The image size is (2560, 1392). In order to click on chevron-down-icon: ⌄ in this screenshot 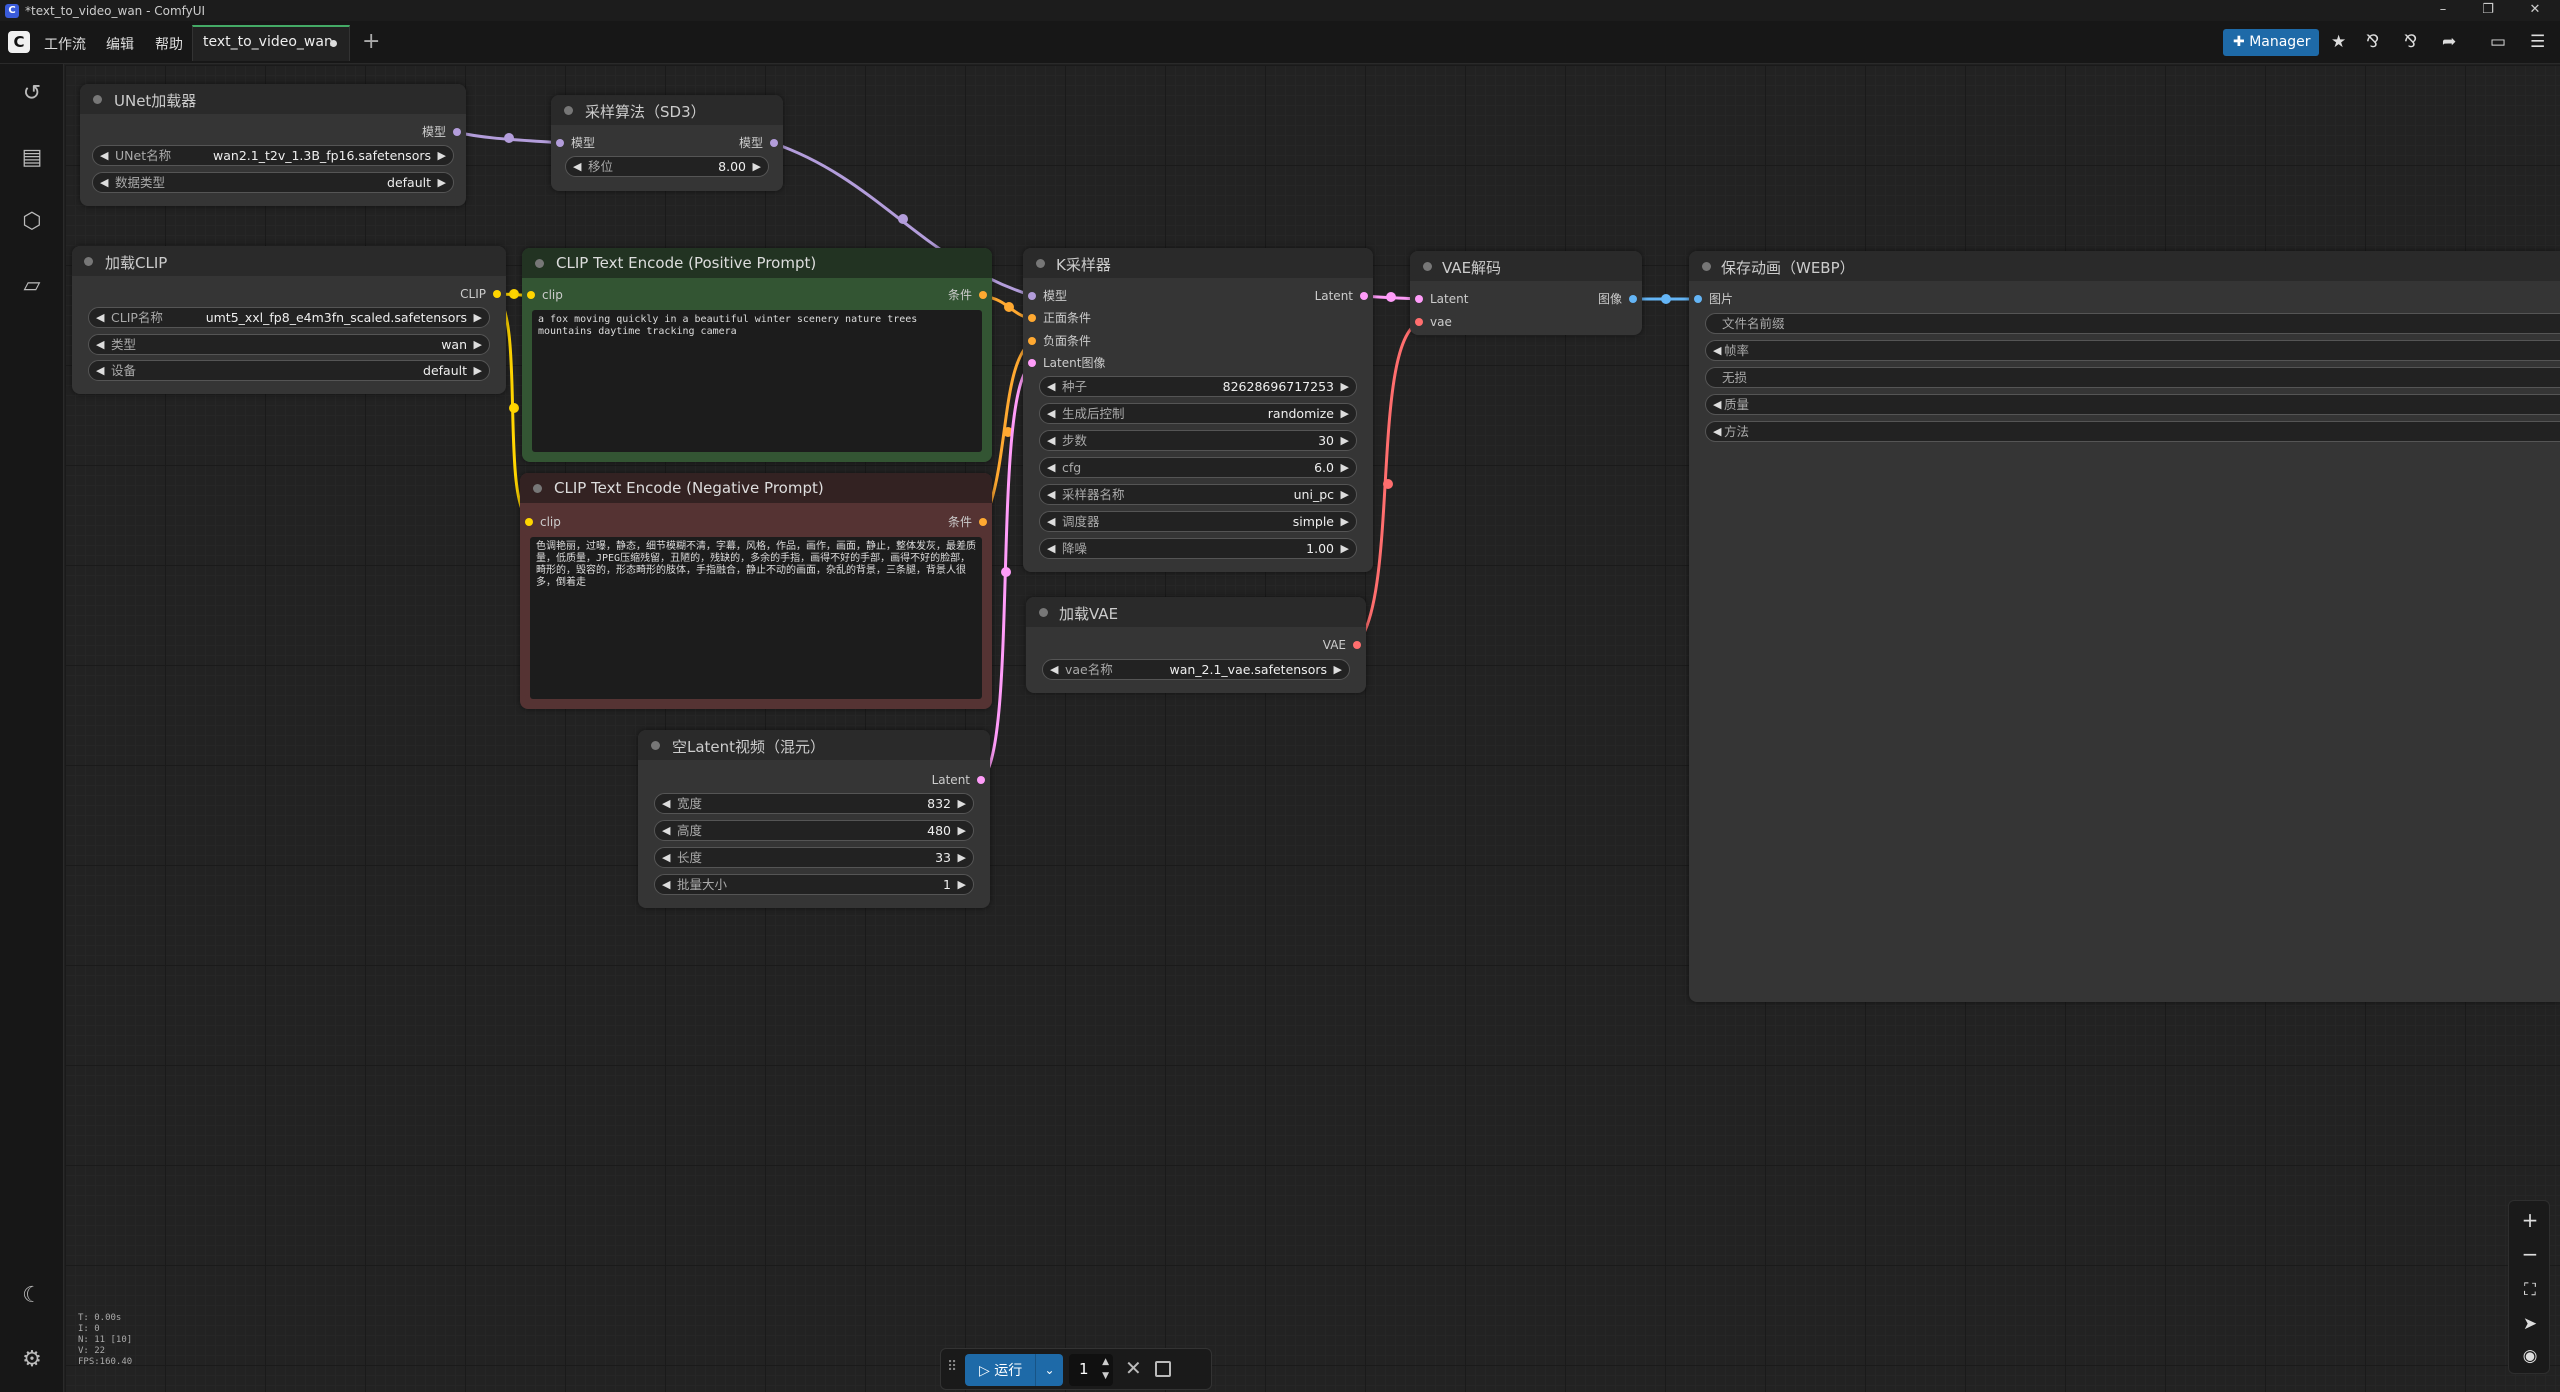, I will do `click(1049, 1370)`.